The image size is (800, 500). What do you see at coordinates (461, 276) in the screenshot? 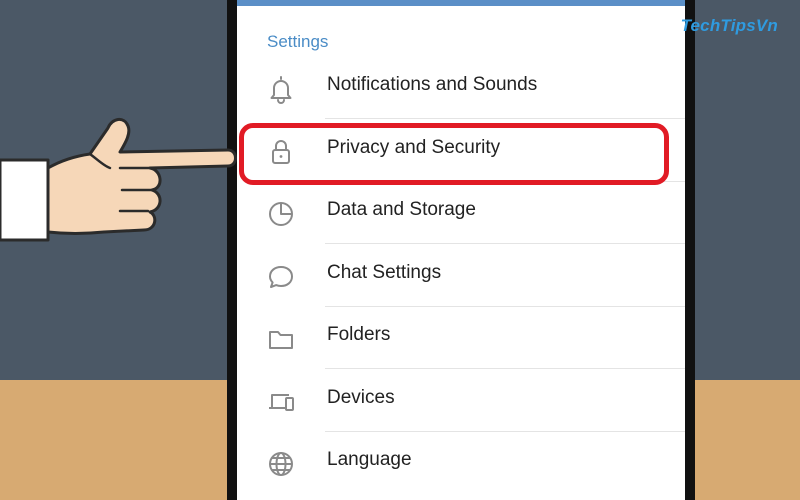
I see `settings-item-chat: Chat Settings` at bounding box center [461, 276].